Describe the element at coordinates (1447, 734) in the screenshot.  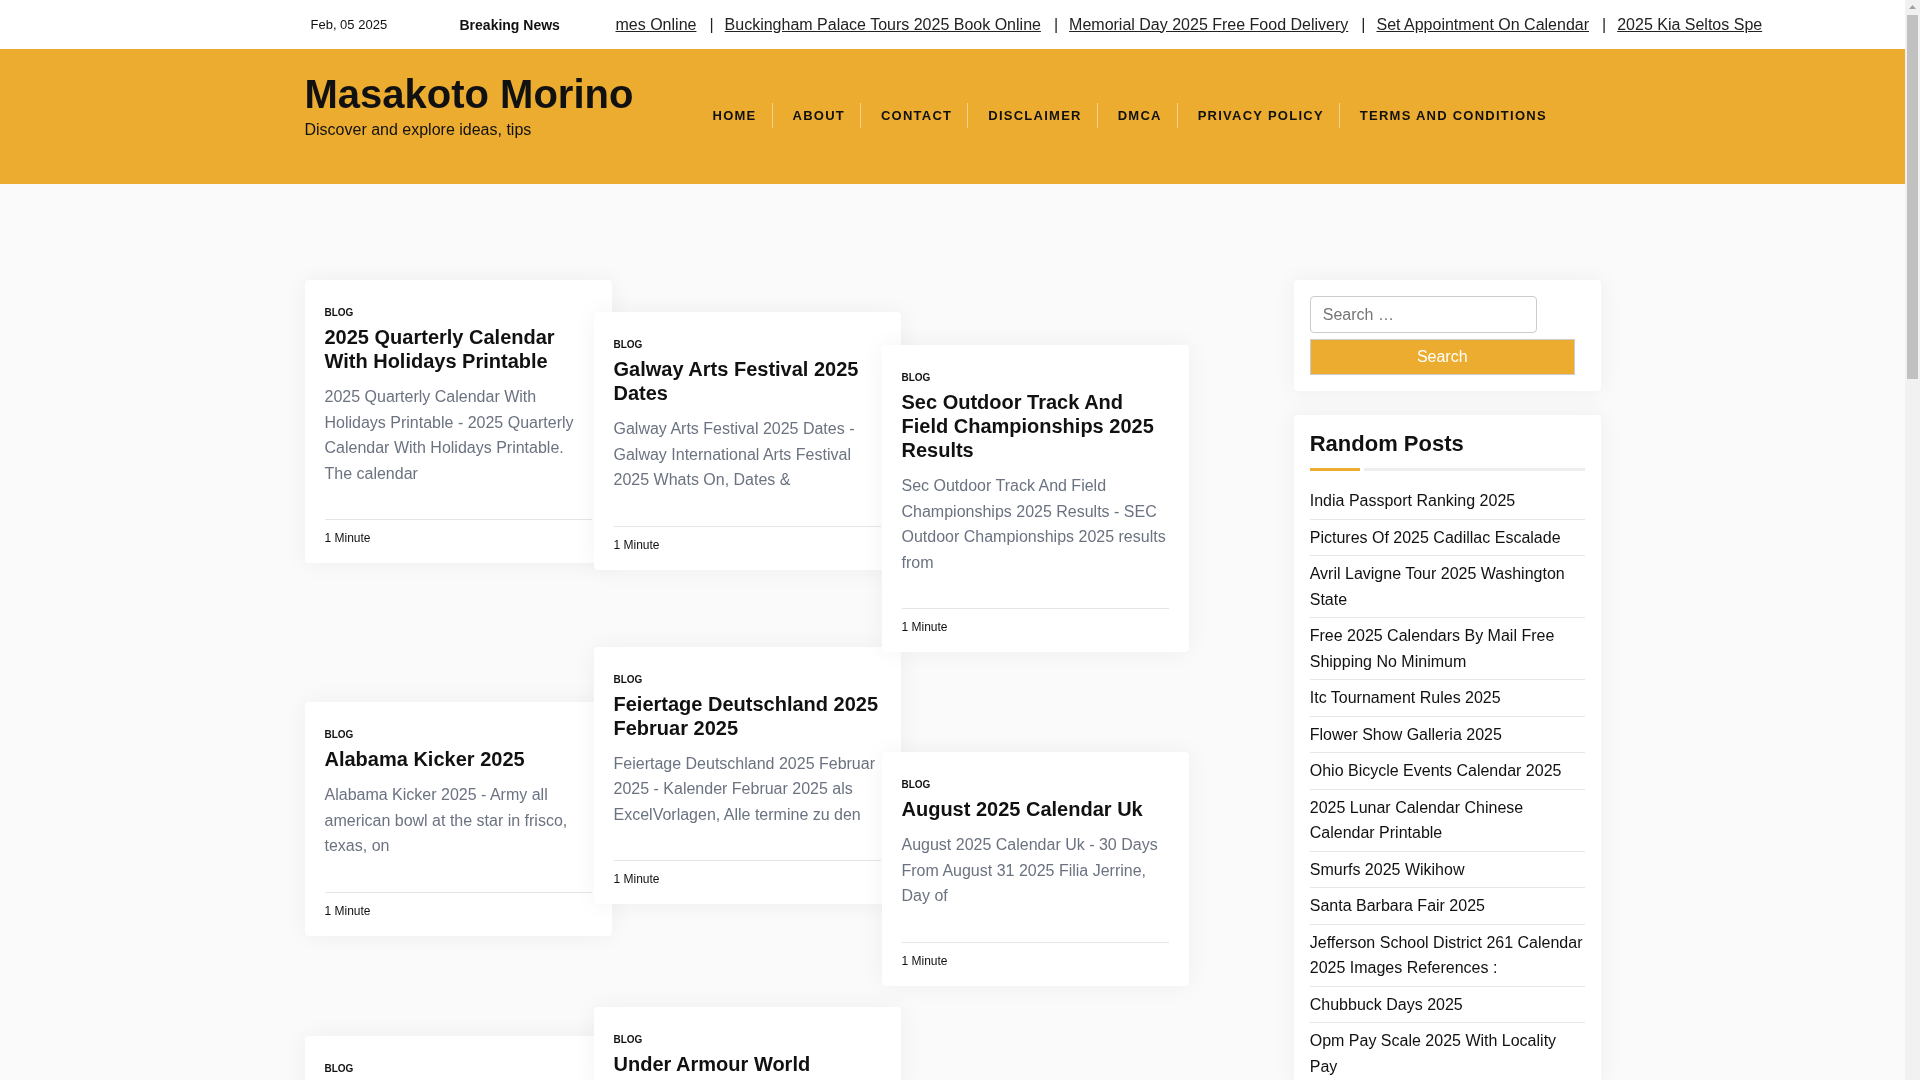
I see `random-post-link: Flower Show Galleria 2025` at that location.